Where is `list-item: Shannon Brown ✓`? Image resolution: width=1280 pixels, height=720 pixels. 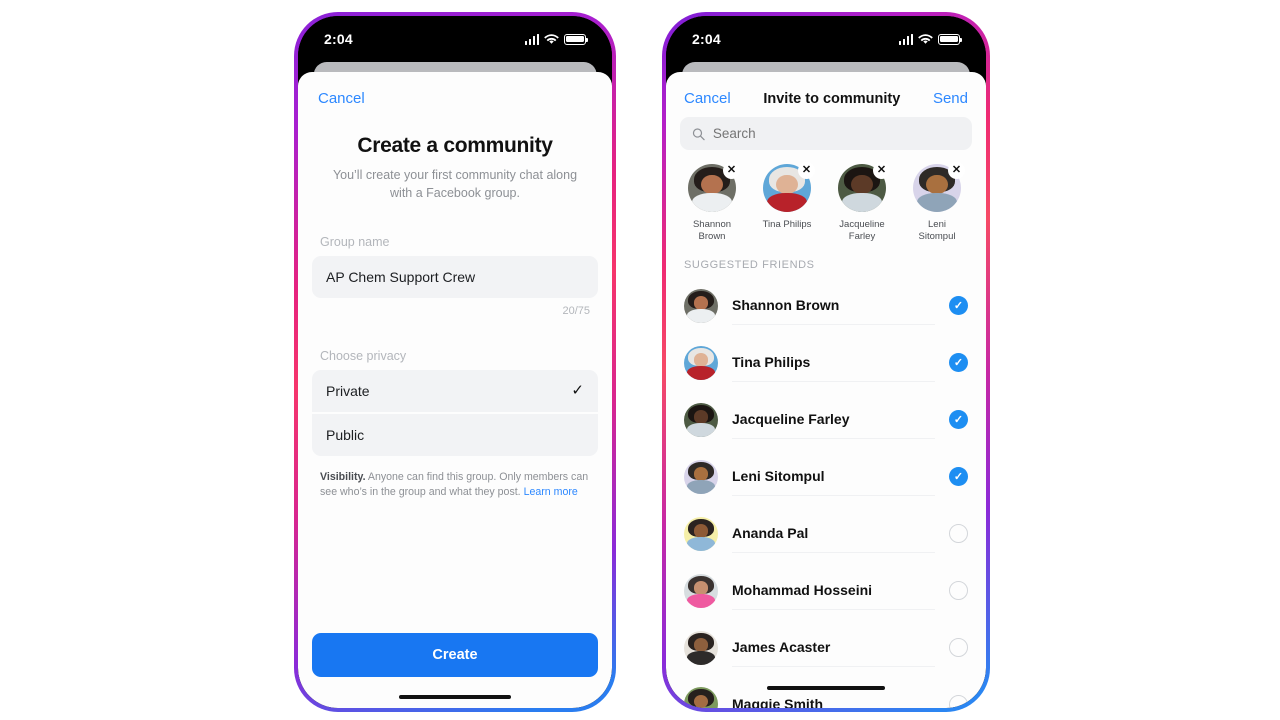 list-item: Shannon Brown ✓ is located at coordinates (826, 305).